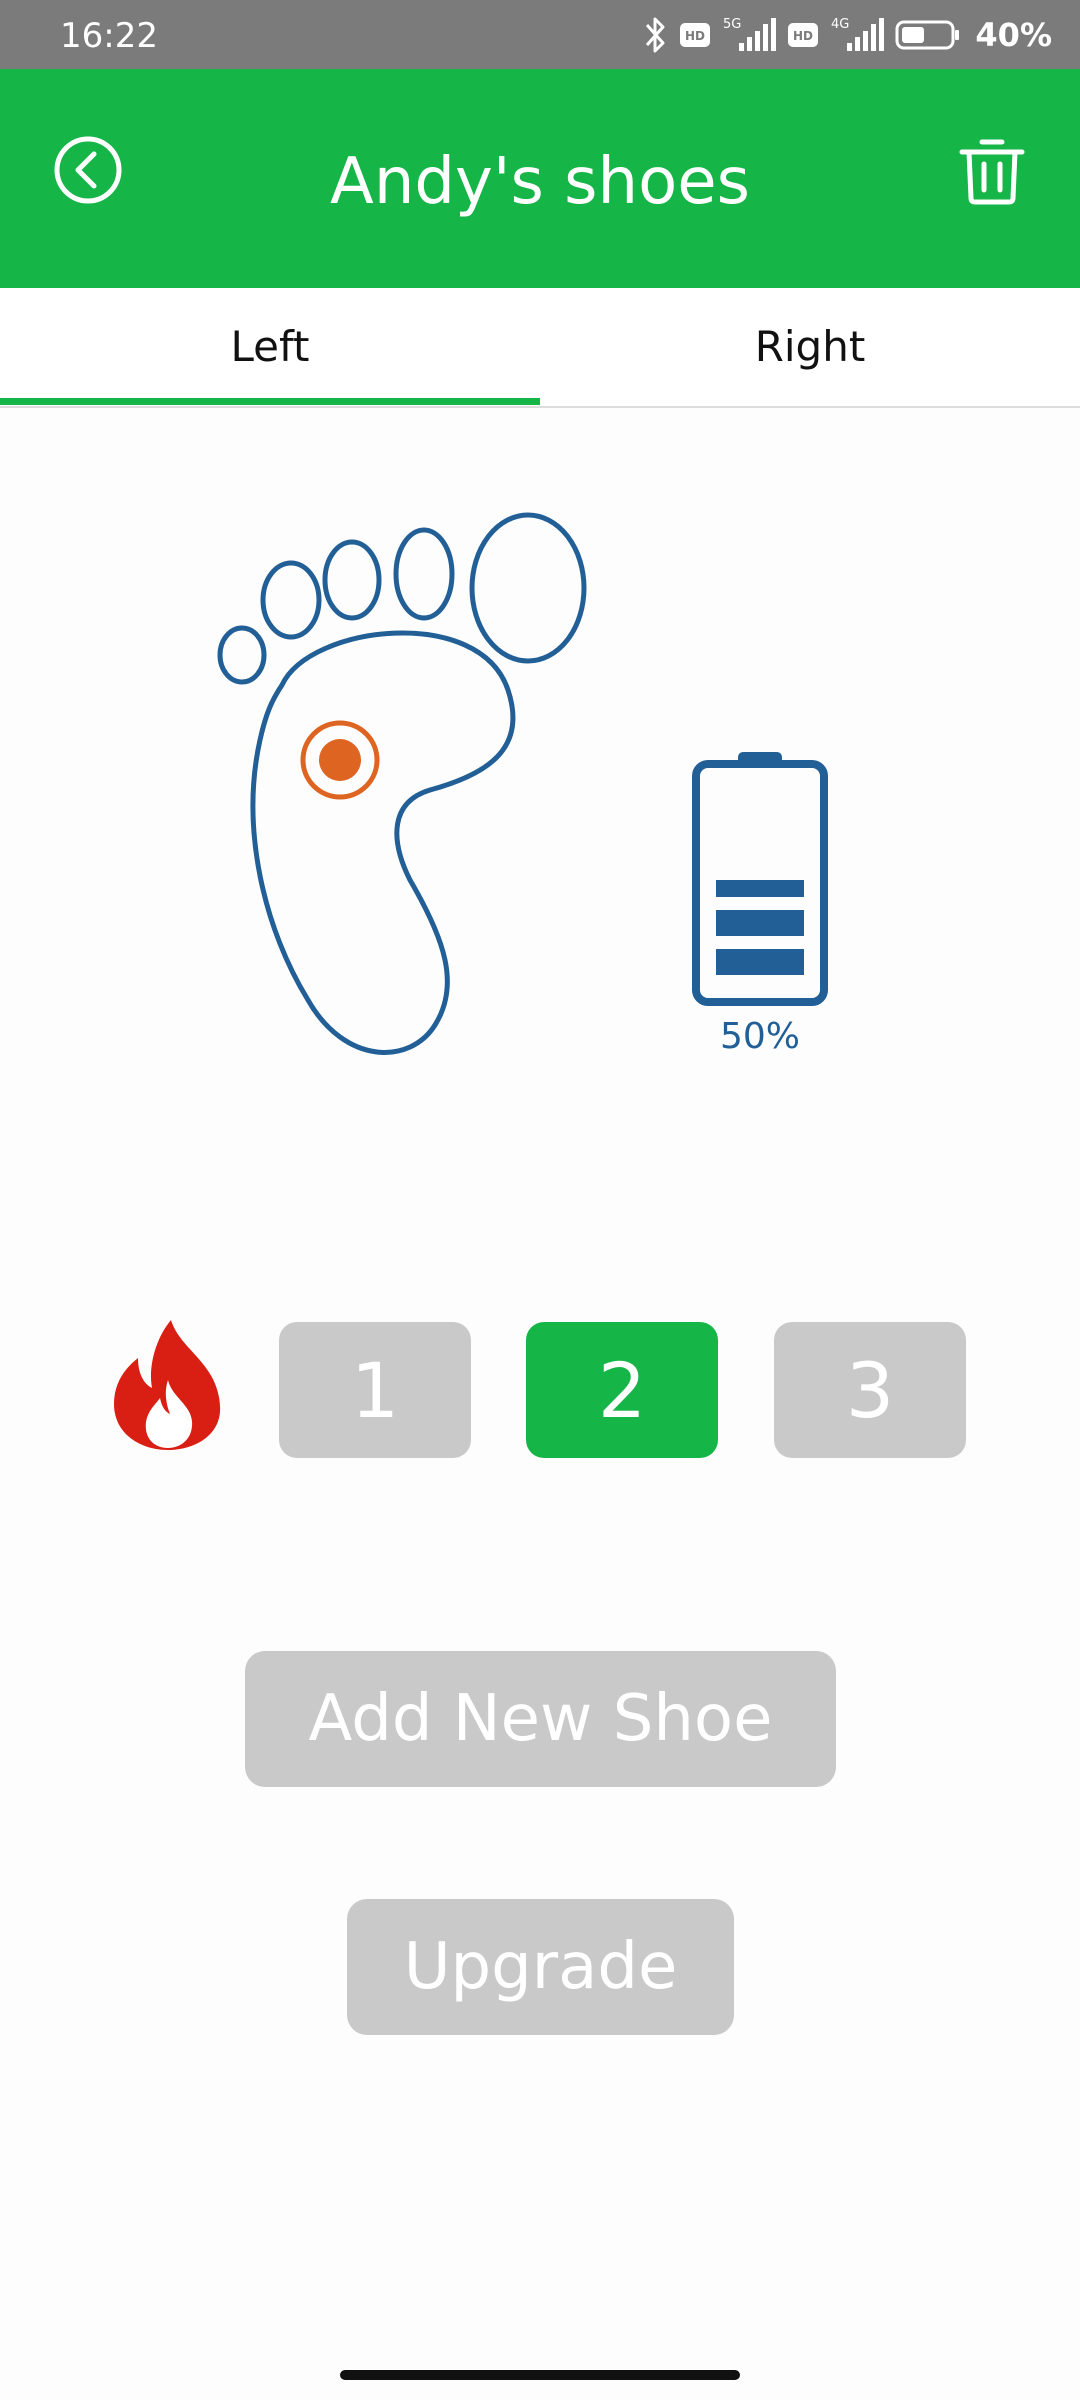 This screenshot has height=2400, width=1080. Describe the element at coordinates (870, 1390) in the screenshot. I see `heat-level-3-button: 3` at that location.